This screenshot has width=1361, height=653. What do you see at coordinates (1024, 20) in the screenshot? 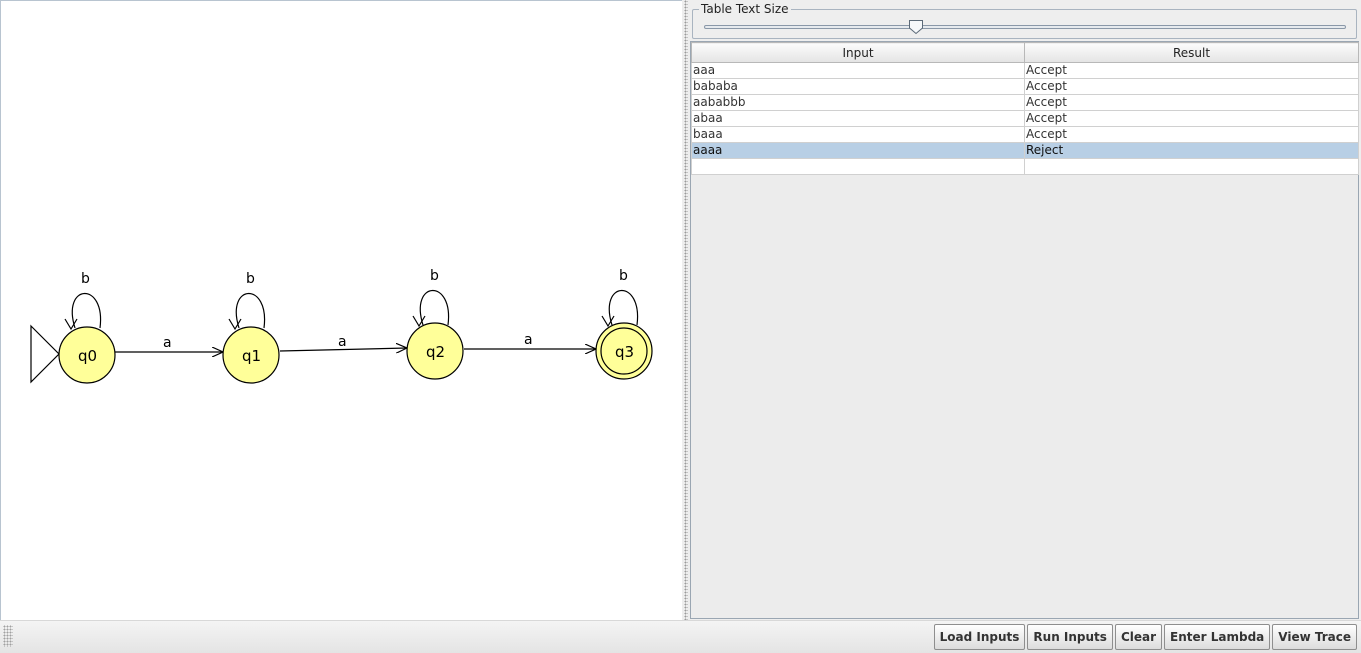
I see `table-text-size-group: Table Text Size` at bounding box center [1024, 20].